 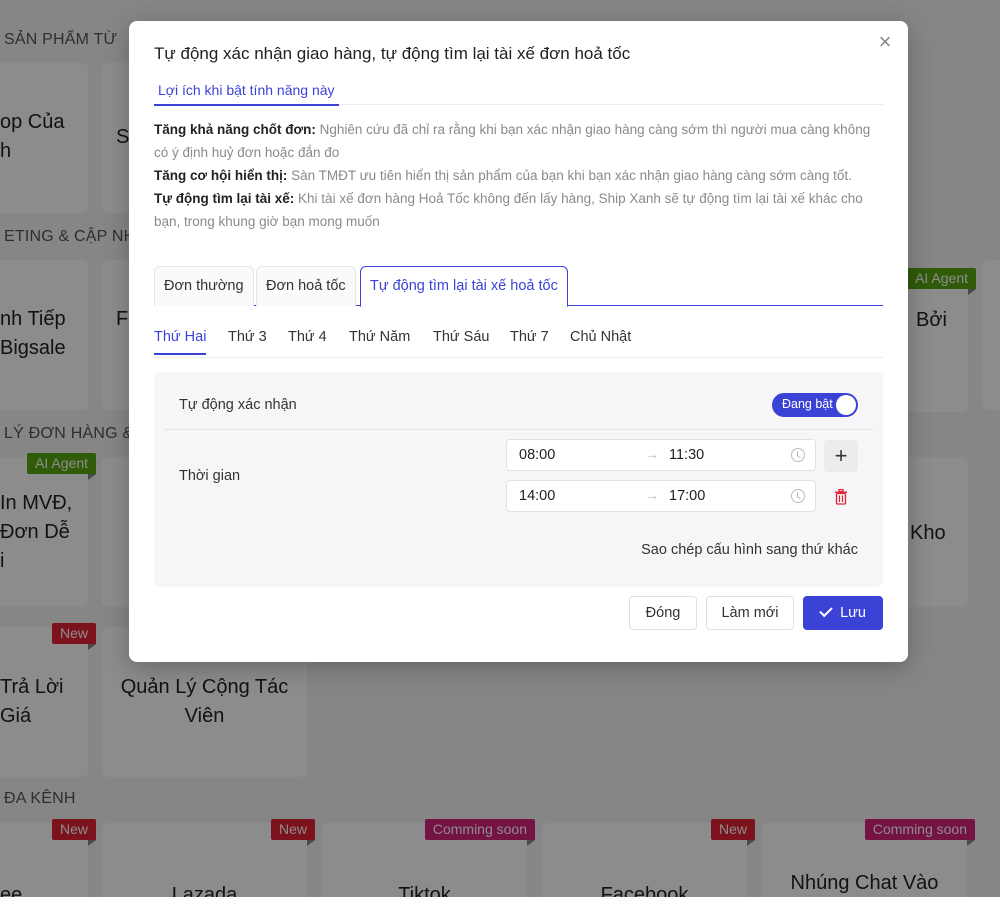 What do you see at coordinates (247, 341) in the screenshot?
I see `tab-tuesday: Thứ 3` at bounding box center [247, 341].